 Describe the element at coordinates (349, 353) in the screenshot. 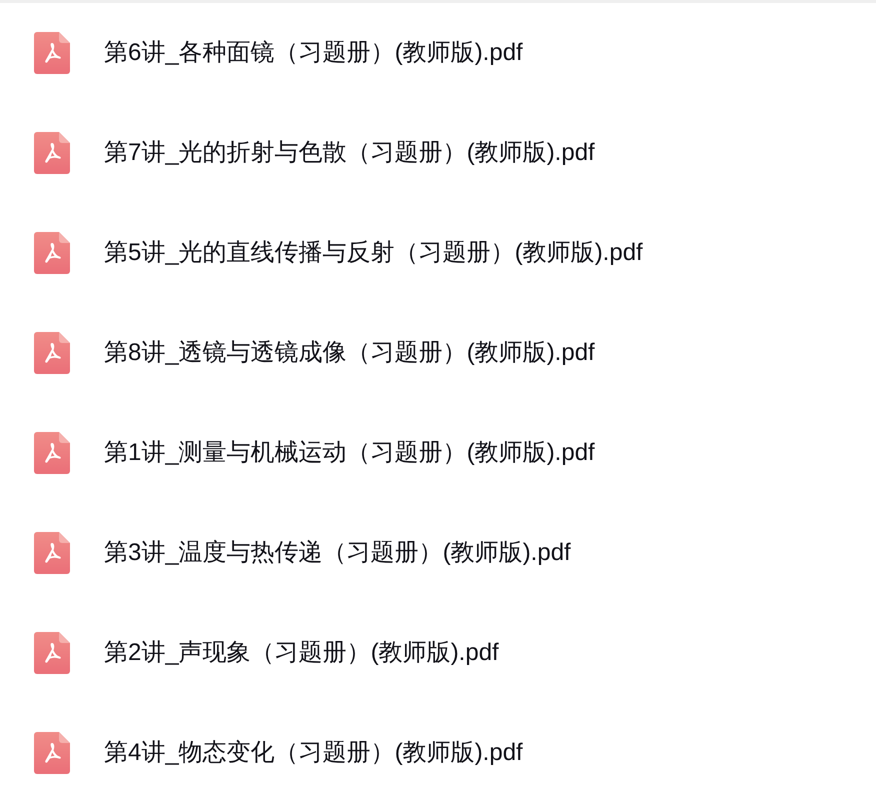

I see `file-name: 第8讲_透镜与透镜成像（习题册）(教师版).pdf` at that location.